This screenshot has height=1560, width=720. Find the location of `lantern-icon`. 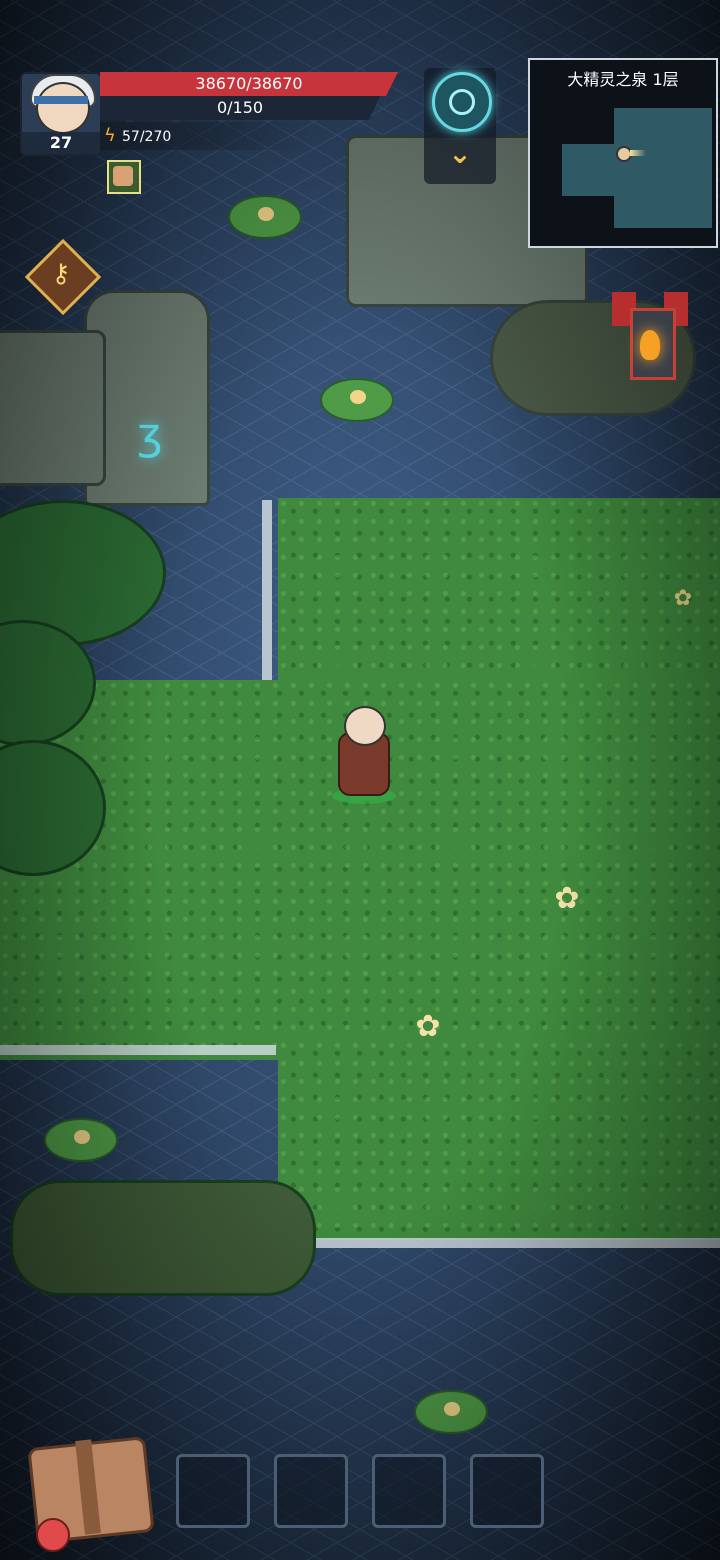

lantern-icon is located at coordinates (650, 334).